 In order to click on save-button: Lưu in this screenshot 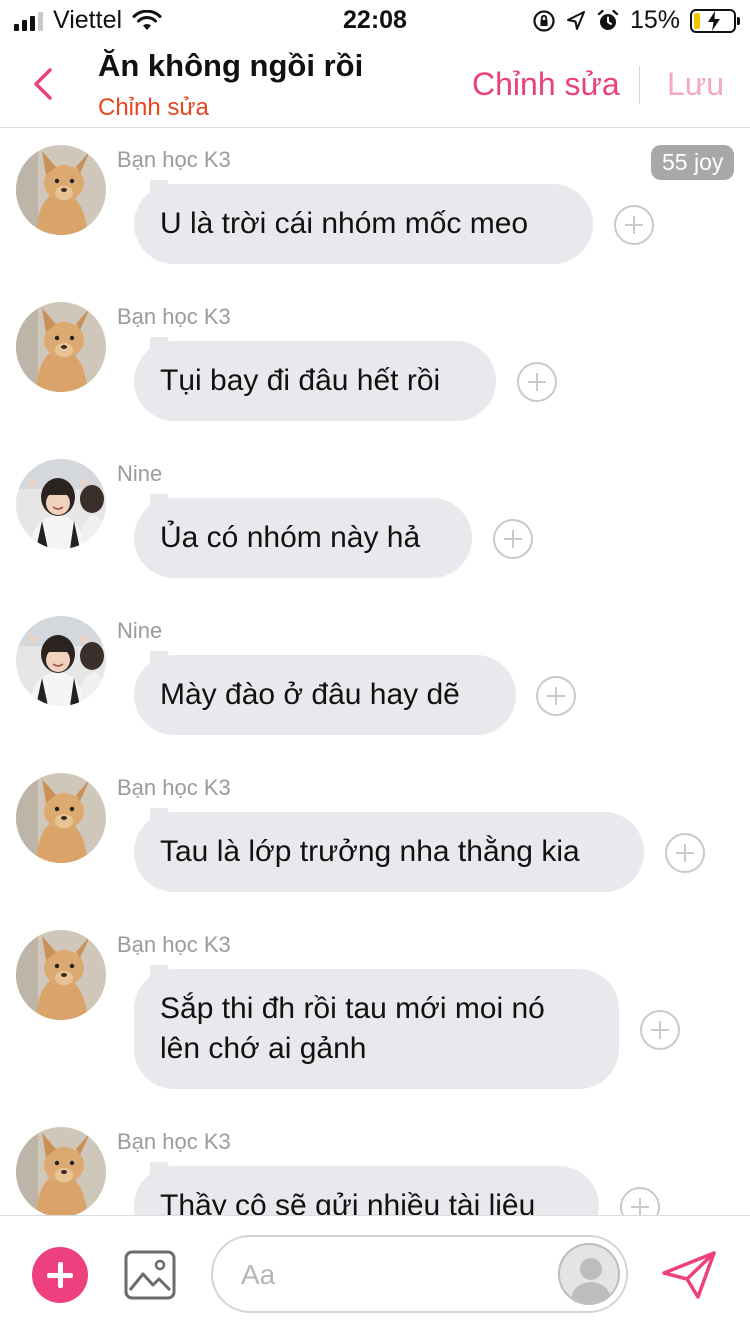, I will do `click(695, 84)`.